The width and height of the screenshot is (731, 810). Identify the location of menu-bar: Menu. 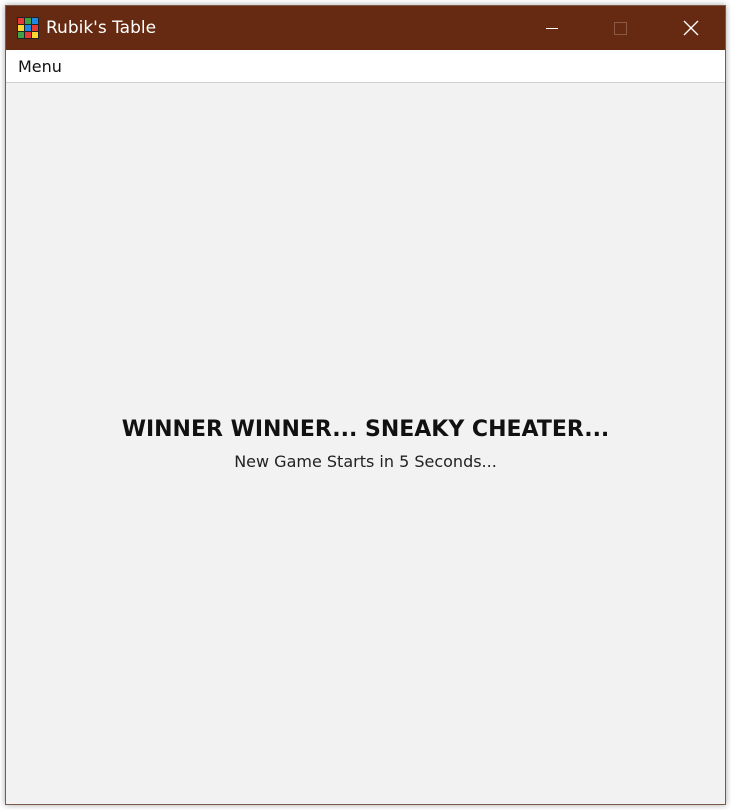
(365, 66).